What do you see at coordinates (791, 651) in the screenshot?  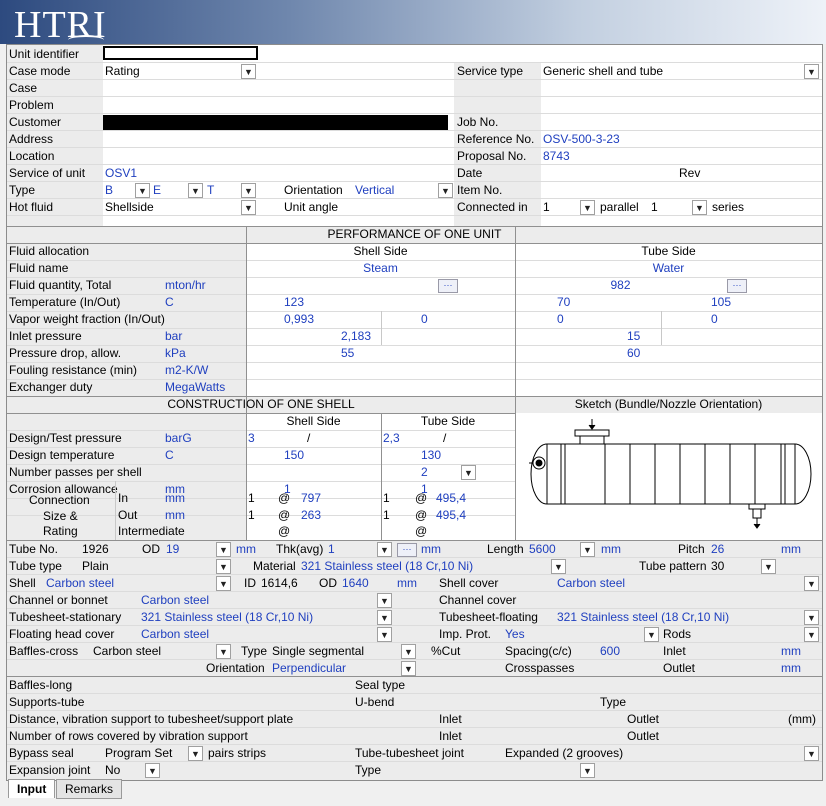 I see `baffle-inlet-unit: mm` at bounding box center [791, 651].